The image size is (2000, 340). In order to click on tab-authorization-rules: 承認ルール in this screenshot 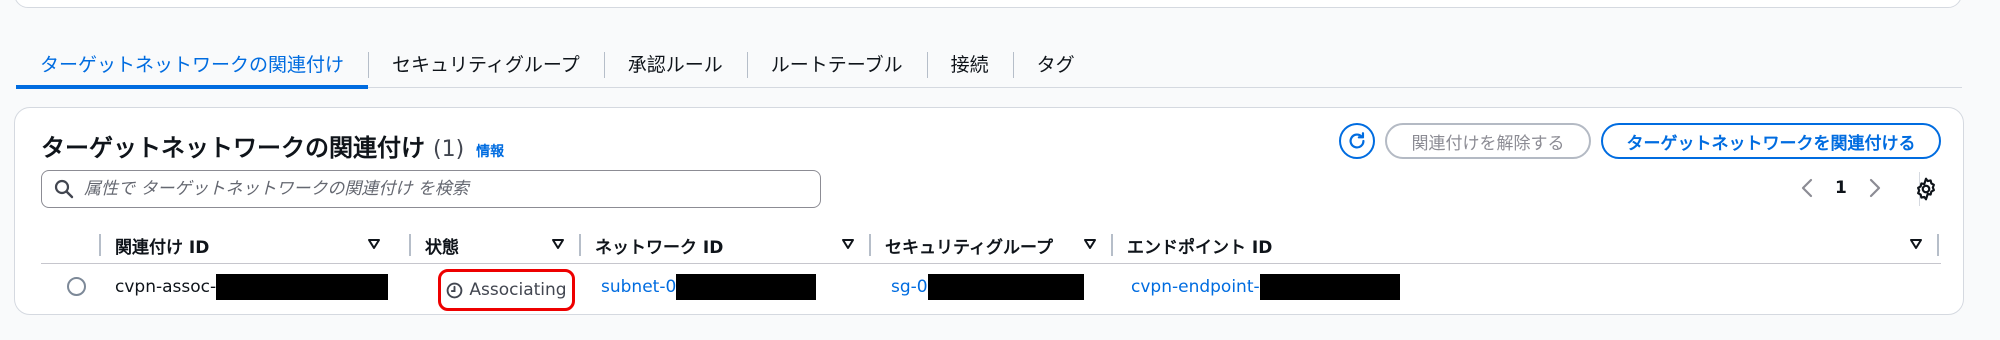, I will do `click(675, 63)`.